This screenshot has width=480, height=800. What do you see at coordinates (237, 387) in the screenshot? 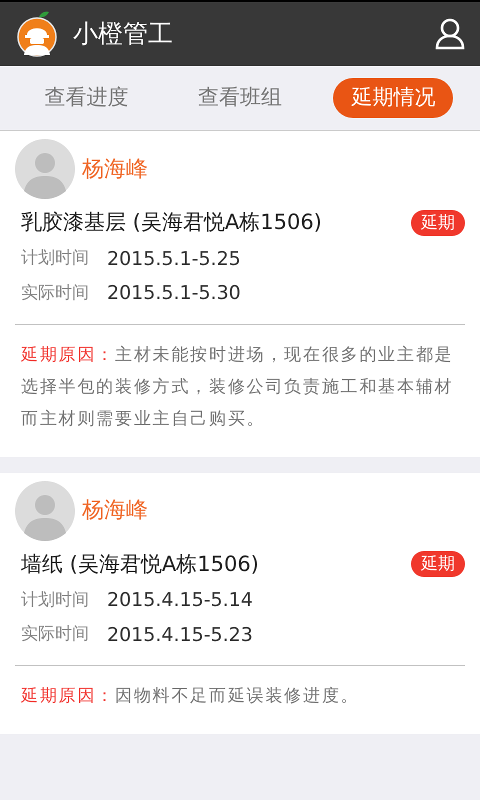
I see `delay-reason: 延期原因：主材未能按时进场，现在很多的业主都是选择半包的装修方式，装修公司负责施工和基本辅材而主材则需要业主自己购买。` at bounding box center [237, 387].